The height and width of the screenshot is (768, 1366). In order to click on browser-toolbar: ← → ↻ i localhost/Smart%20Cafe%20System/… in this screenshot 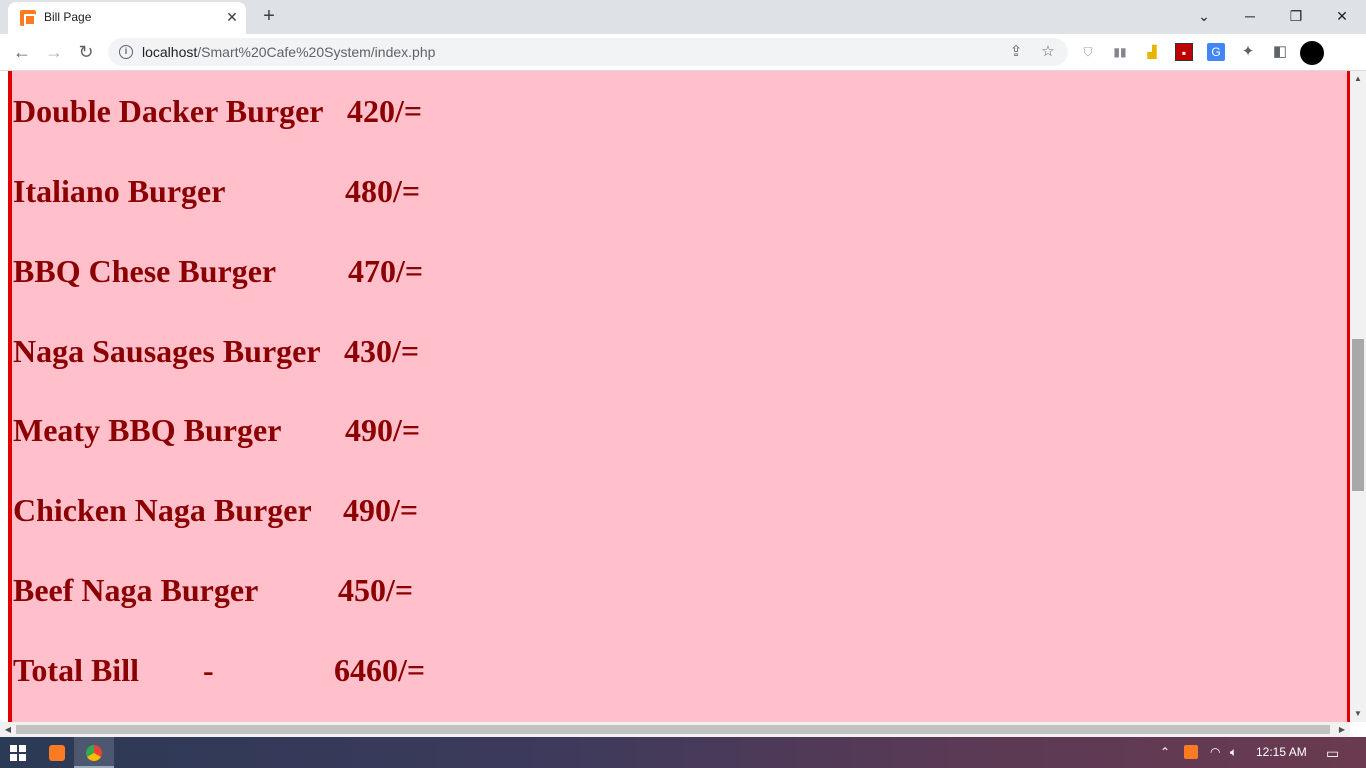, I will do `click(683, 52)`.